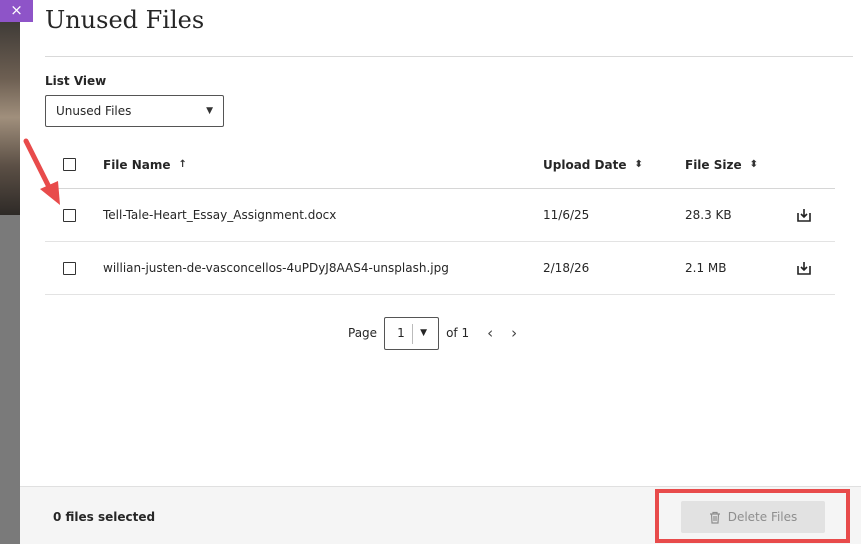 This screenshot has width=861, height=544. What do you see at coordinates (458, 333) in the screenshot?
I see `page-count-label: of 1` at bounding box center [458, 333].